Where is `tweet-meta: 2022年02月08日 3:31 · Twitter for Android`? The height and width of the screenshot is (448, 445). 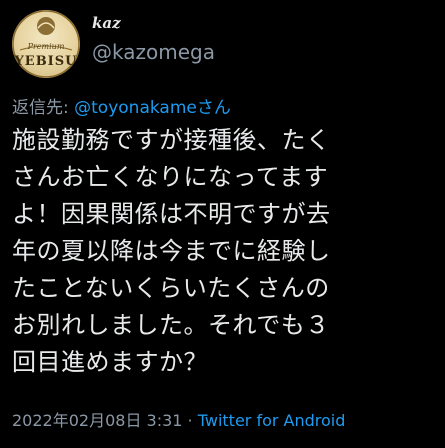 tweet-meta: 2022年02月08日 3:31 · Twitter for Android is located at coordinates (178, 419).